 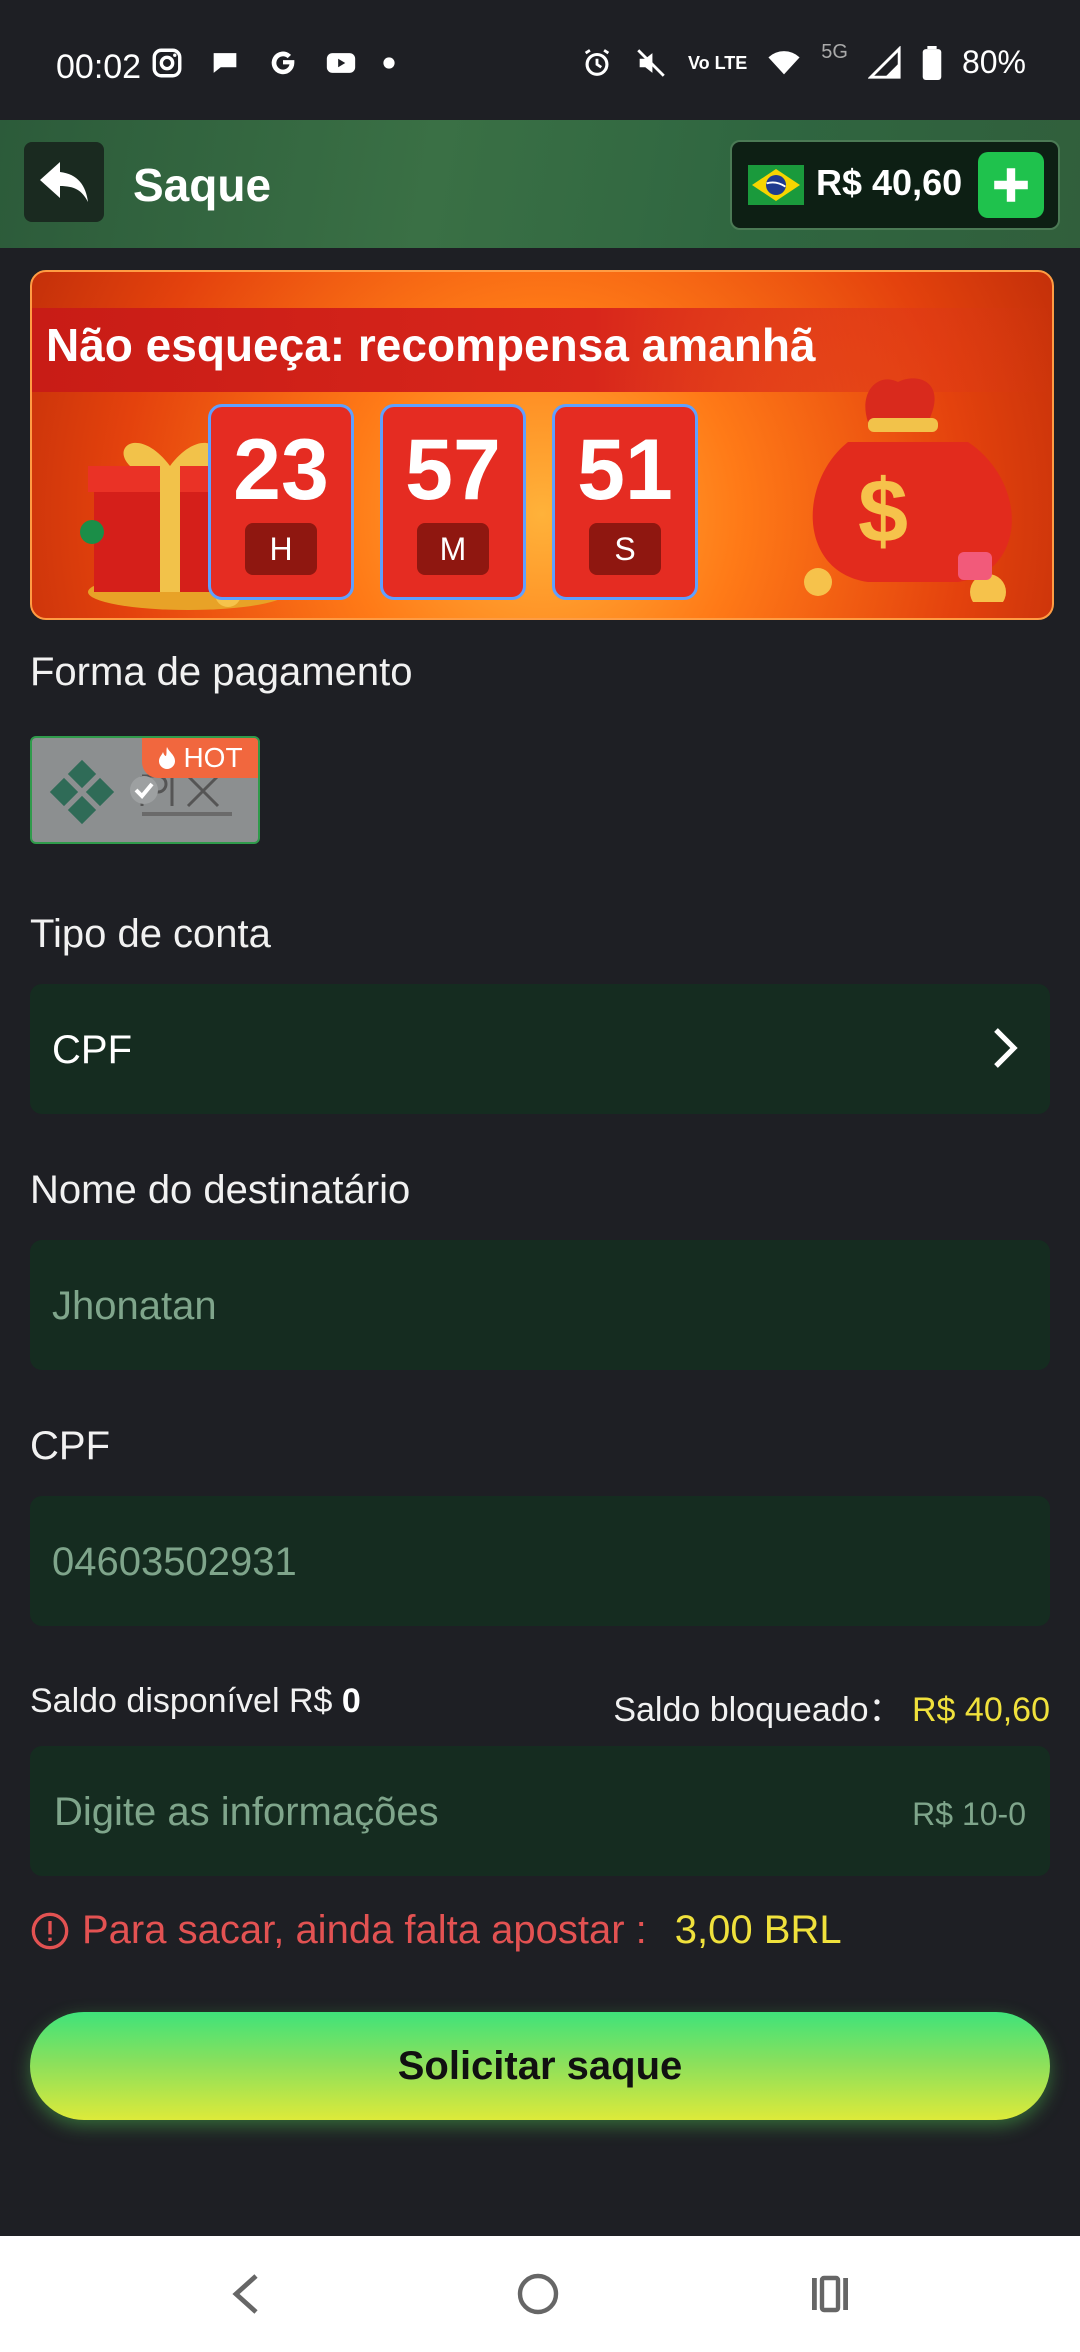 What do you see at coordinates (803, 61) in the screenshot?
I see `system-icons: Vo LTE 5G 80%` at bounding box center [803, 61].